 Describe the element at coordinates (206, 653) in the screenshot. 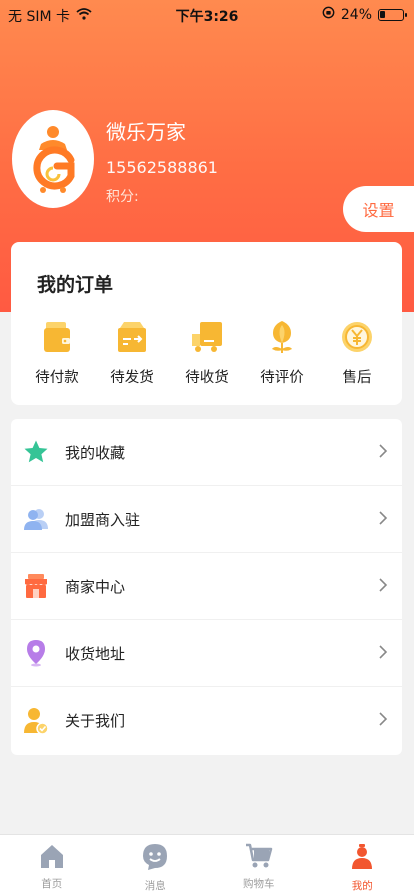

I see `menu-item-shipping-address: 收货地址` at that location.